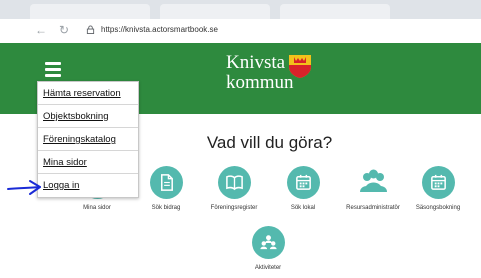 Image resolution: width=481 pixels, height=278 pixels. I want to click on tile-label: Föreningsregister, so click(234, 208).